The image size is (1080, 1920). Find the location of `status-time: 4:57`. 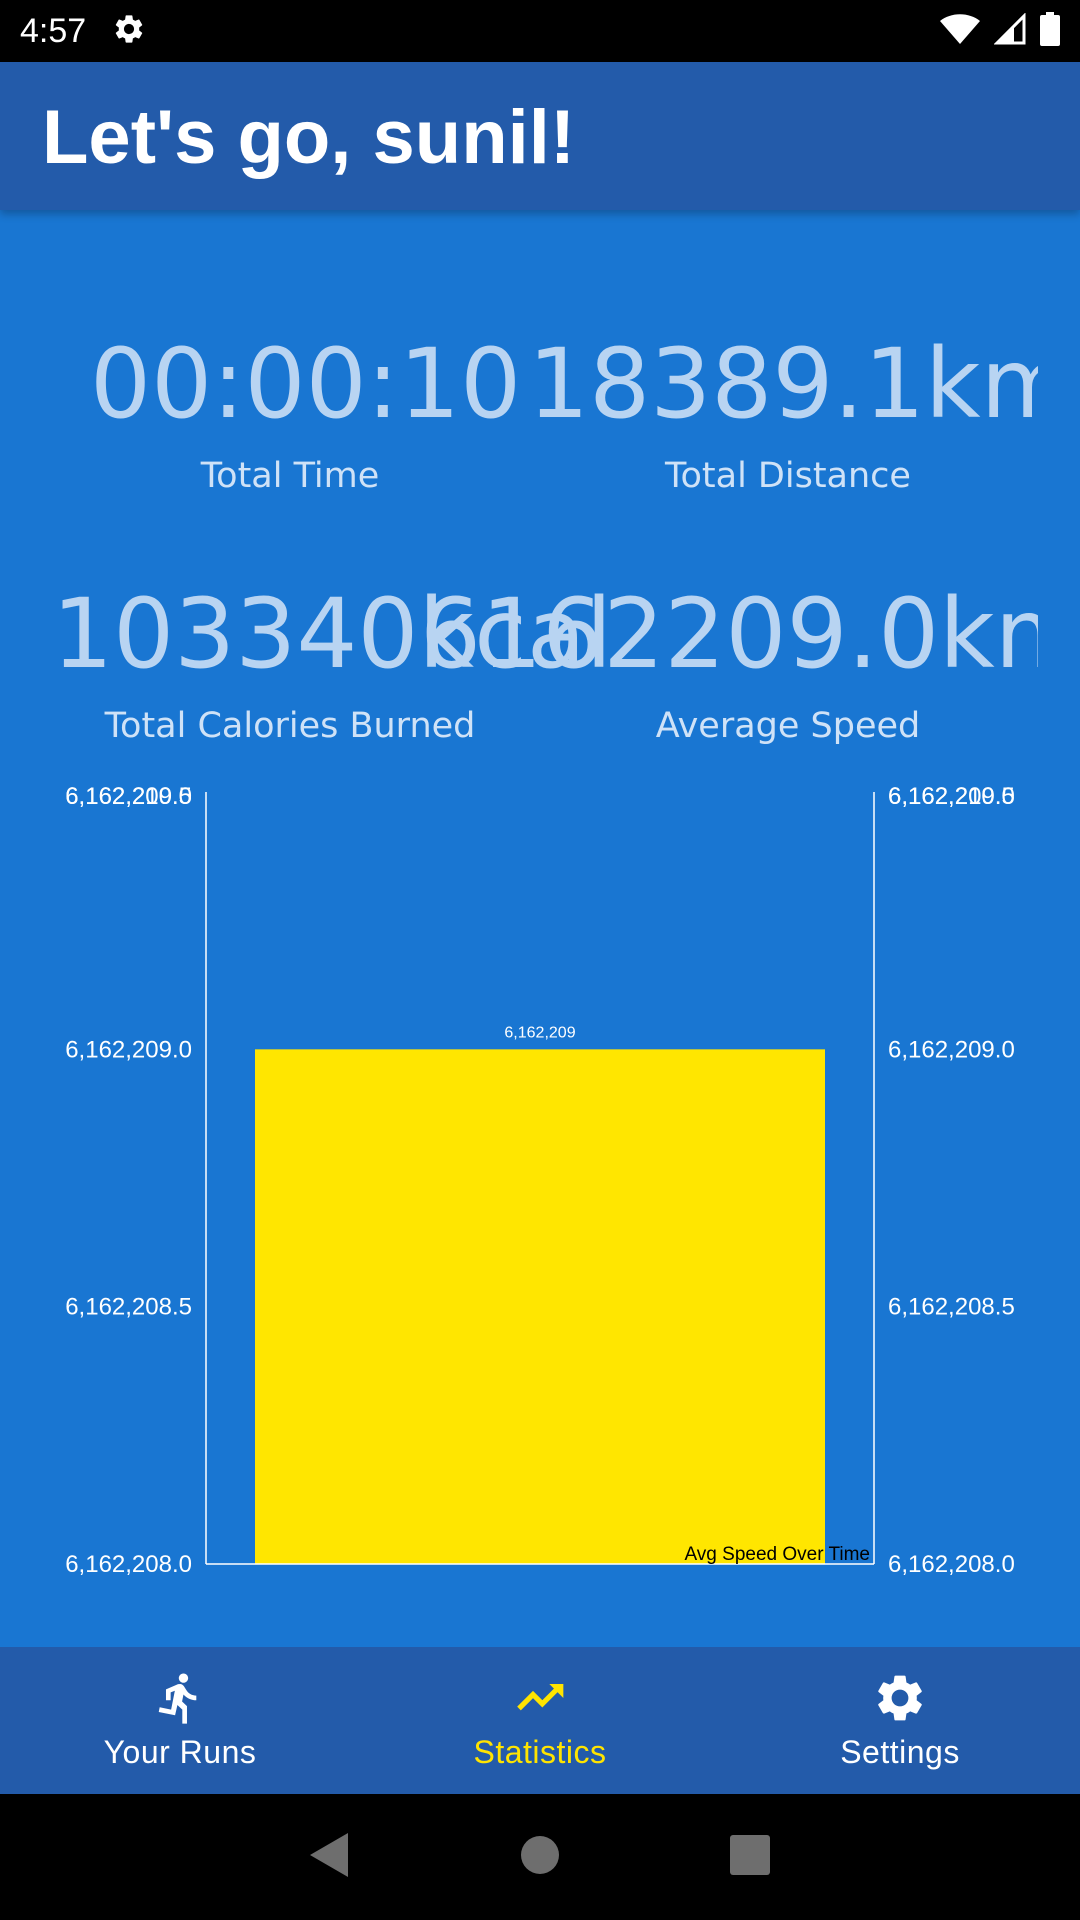

status-time: 4:57 is located at coordinates (53, 30).